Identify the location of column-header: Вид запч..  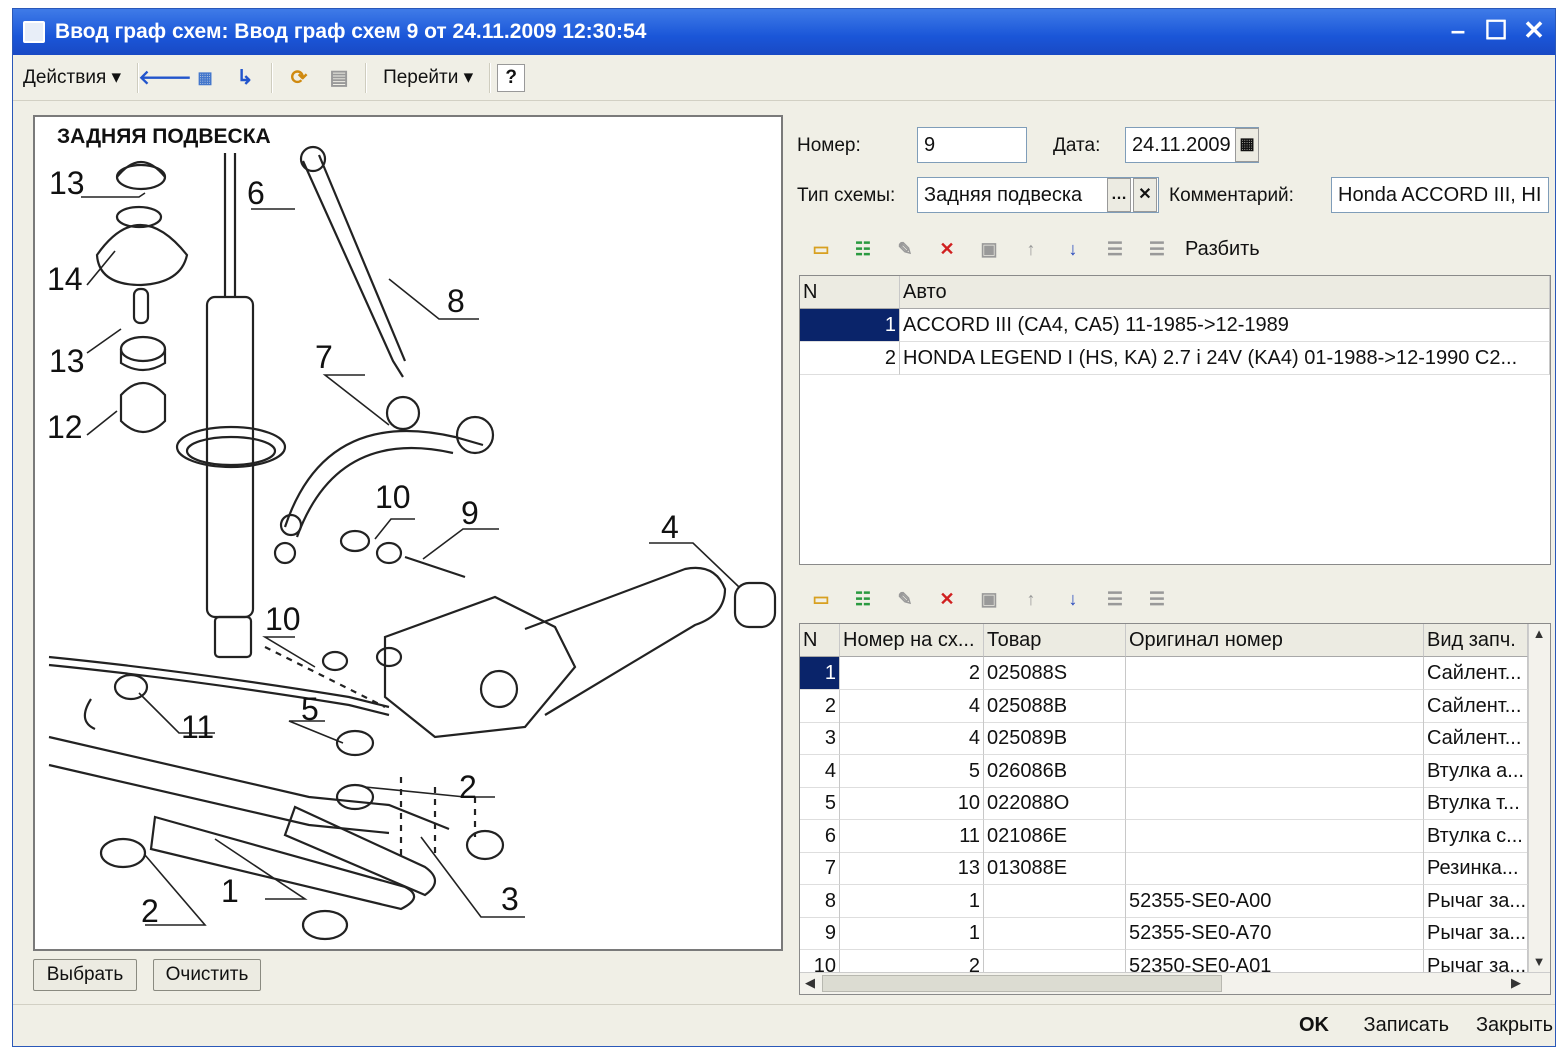
(1476, 640).